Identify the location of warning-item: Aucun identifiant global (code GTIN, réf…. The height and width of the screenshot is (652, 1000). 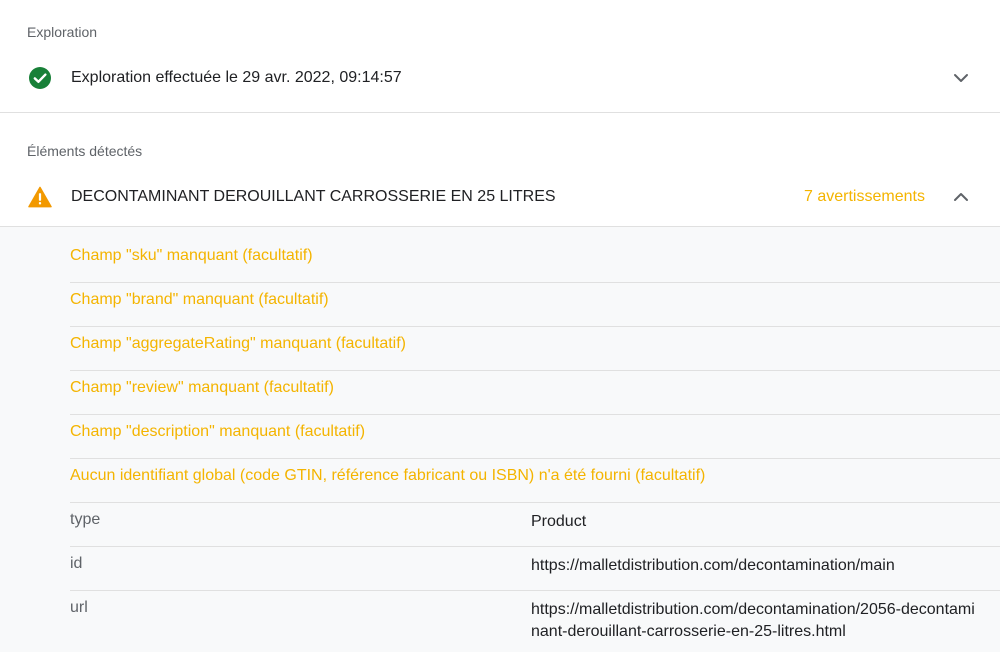
(535, 481).